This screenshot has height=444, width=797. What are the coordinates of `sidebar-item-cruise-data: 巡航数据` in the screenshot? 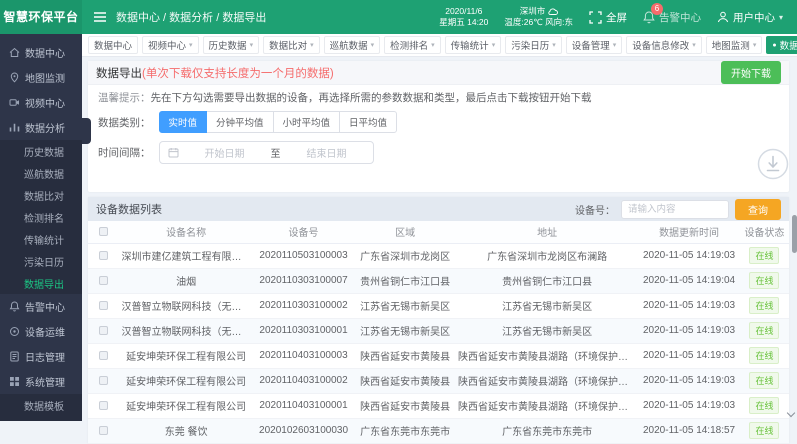 It's located at (41, 173).